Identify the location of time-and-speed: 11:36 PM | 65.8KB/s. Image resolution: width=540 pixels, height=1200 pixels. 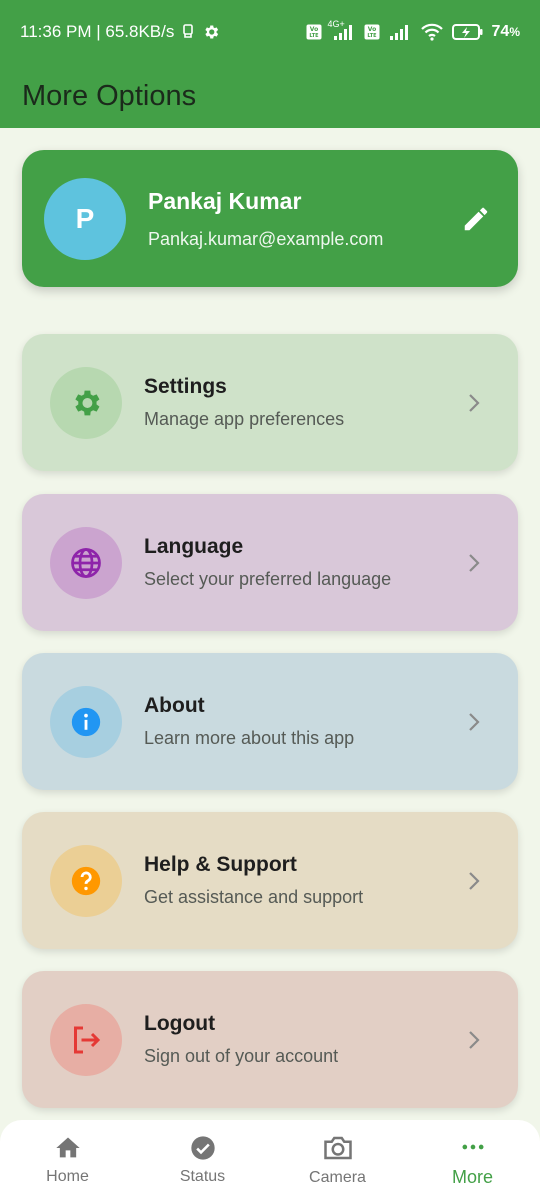
(97, 31).